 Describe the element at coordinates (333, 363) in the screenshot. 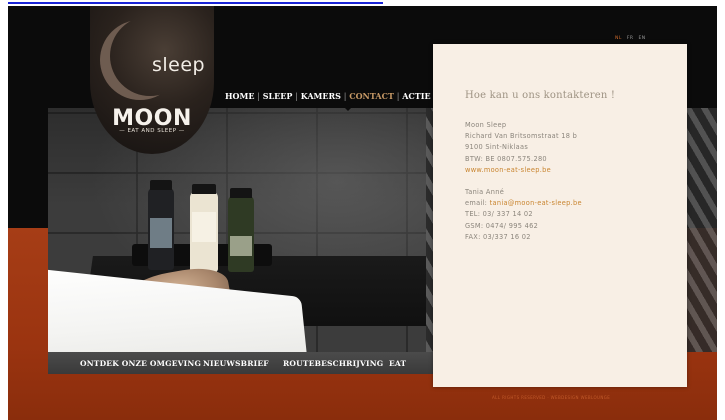

I see `bottom-nav-item-routebeschrijving: ROUTEBESCHRIJVING` at that location.